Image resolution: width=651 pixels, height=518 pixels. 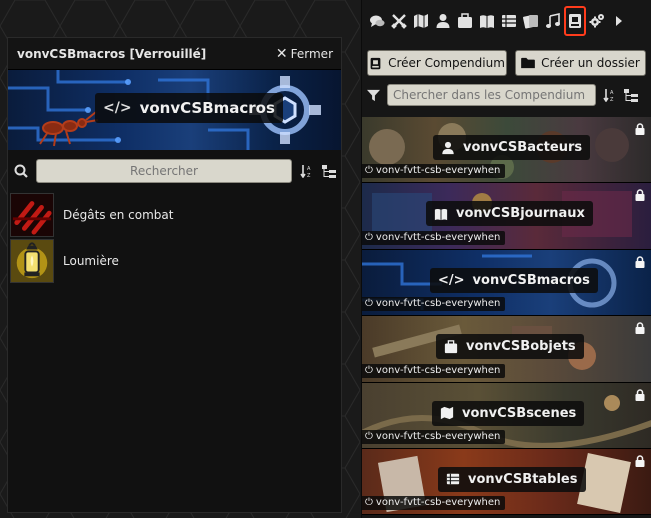 I want to click on create-folder-button: Créer un dossier, so click(x=580, y=63).